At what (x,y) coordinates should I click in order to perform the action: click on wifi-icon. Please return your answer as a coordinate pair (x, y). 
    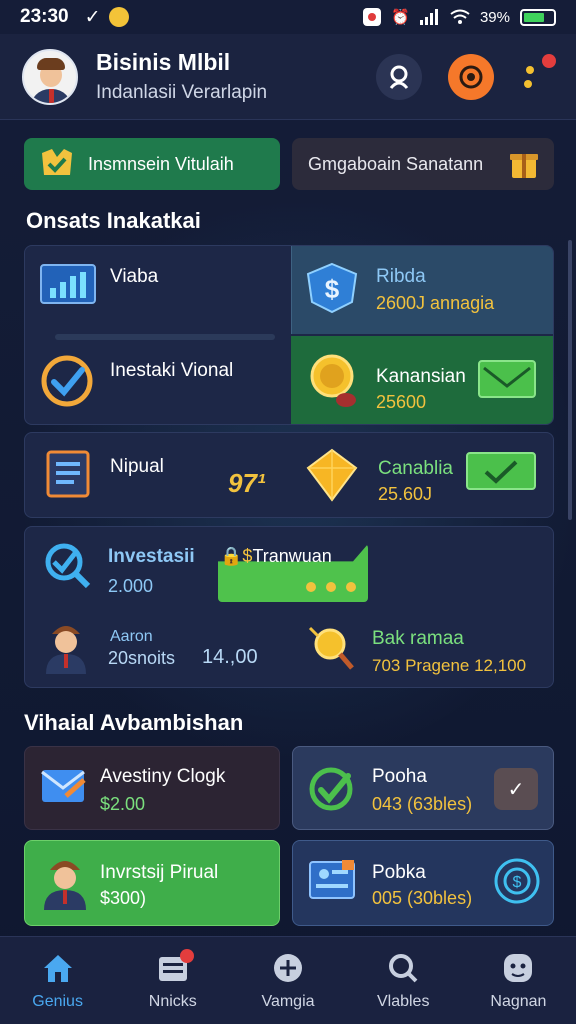
    Looking at the image, I should click on (460, 16).